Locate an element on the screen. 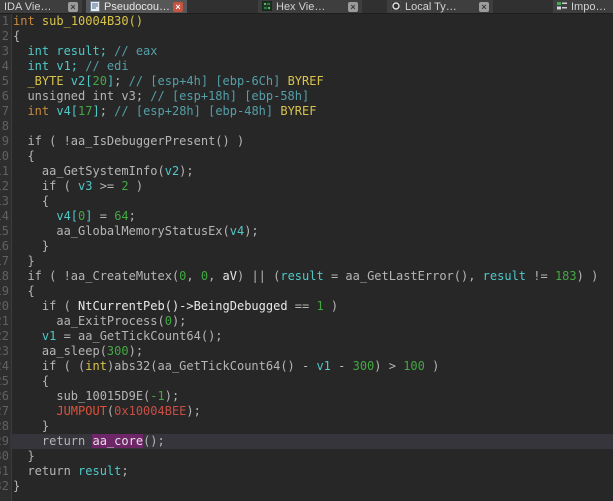 This screenshot has width=613, height=501. code-line: 28 } is located at coordinates (306, 426).